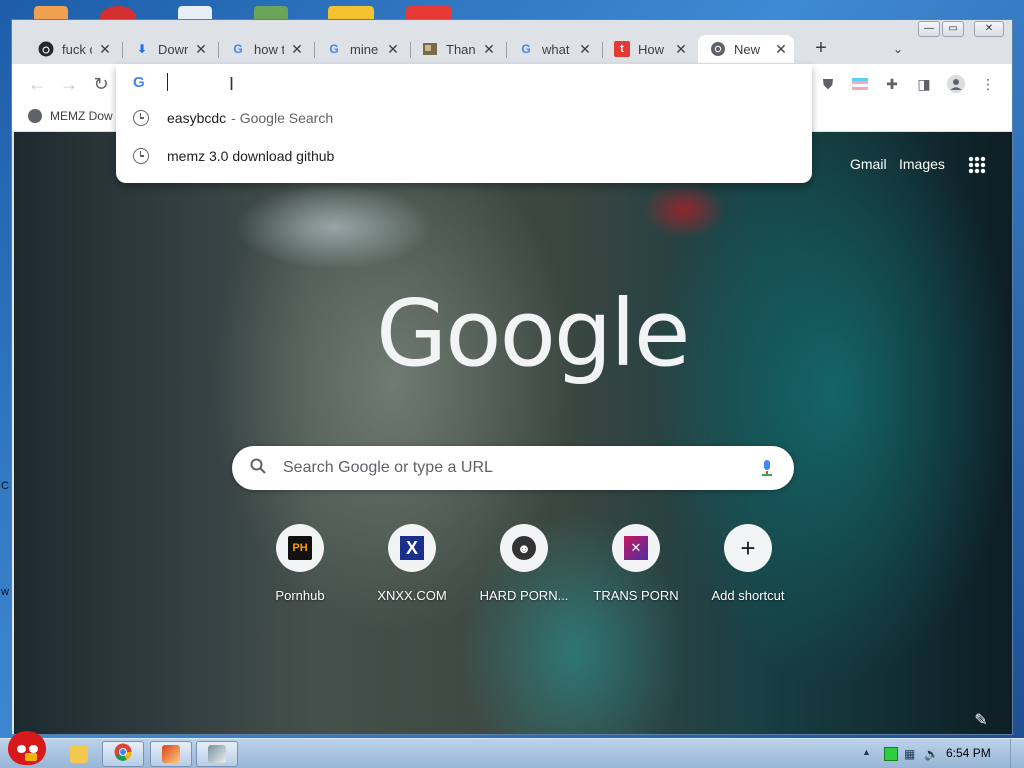 This screenshot has height=768, width=1024. I want to click on folder-icon, so click(79, 754).